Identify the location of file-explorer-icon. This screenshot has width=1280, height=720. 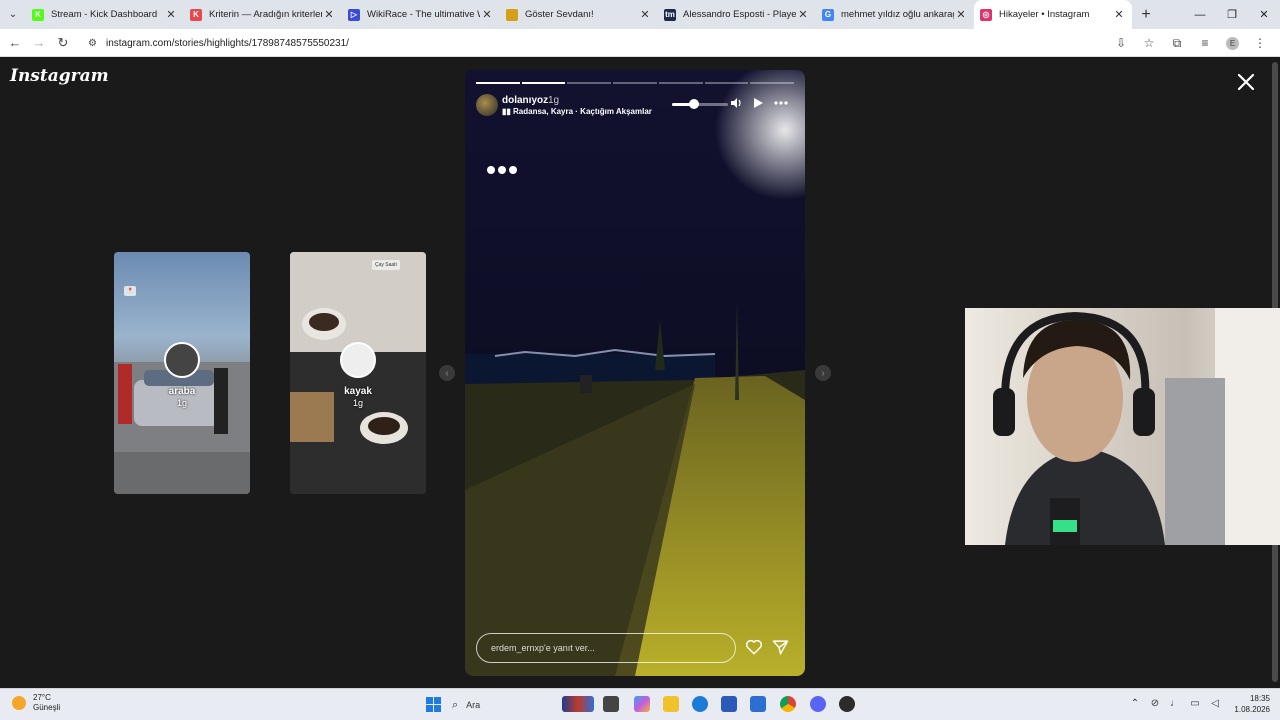
(671, 704).